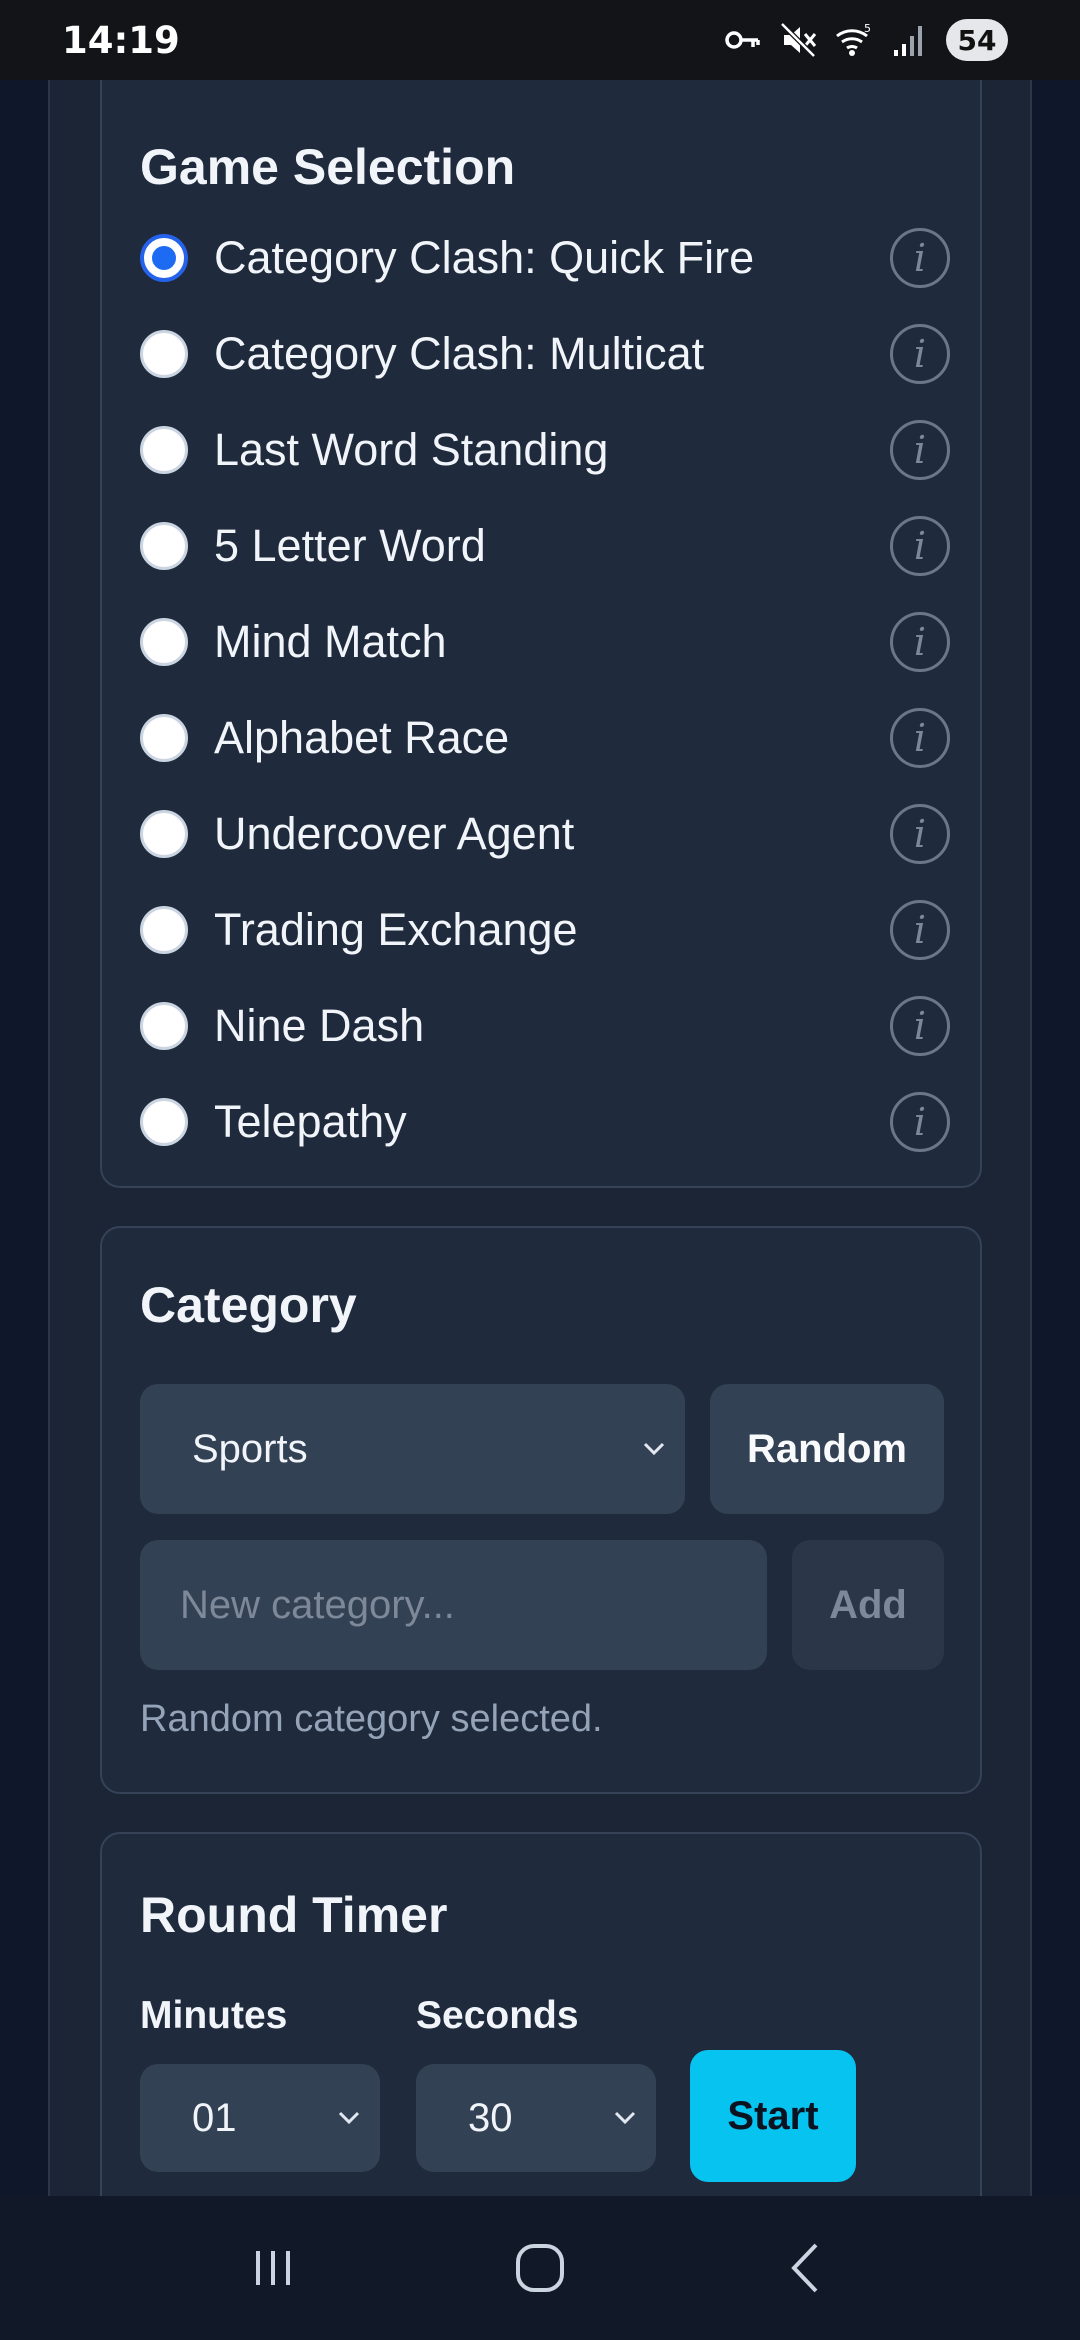  I want to click on game-option-label: 5 Letter Word, so click(350, 545).